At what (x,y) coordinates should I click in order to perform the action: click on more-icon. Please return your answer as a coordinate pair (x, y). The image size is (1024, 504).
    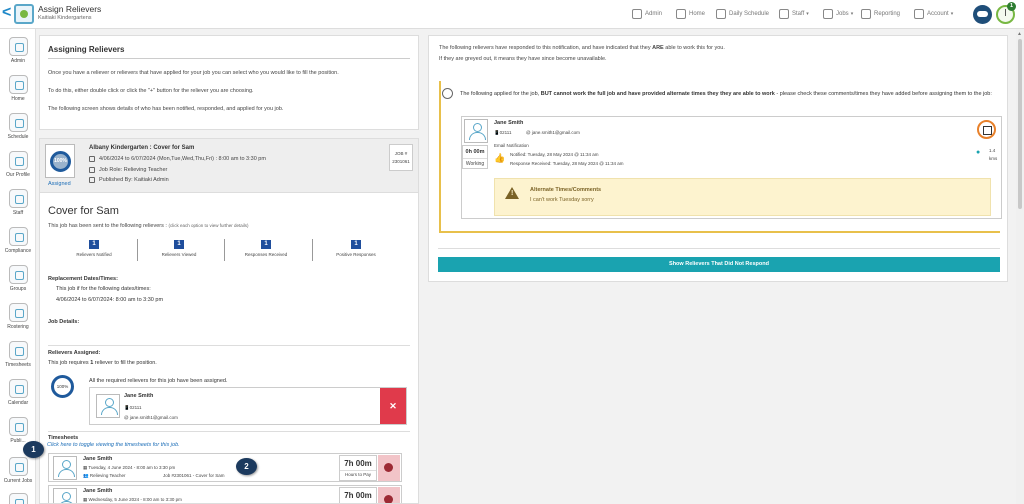
    Looking at the image, I should click on (18, 498).